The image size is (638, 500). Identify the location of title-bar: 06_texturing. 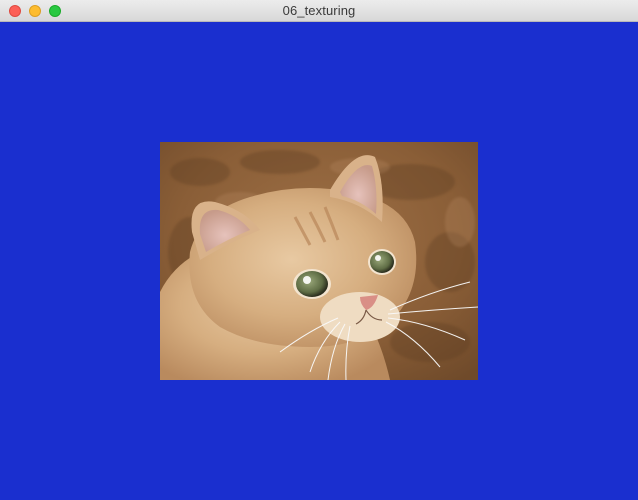
(319, 11).